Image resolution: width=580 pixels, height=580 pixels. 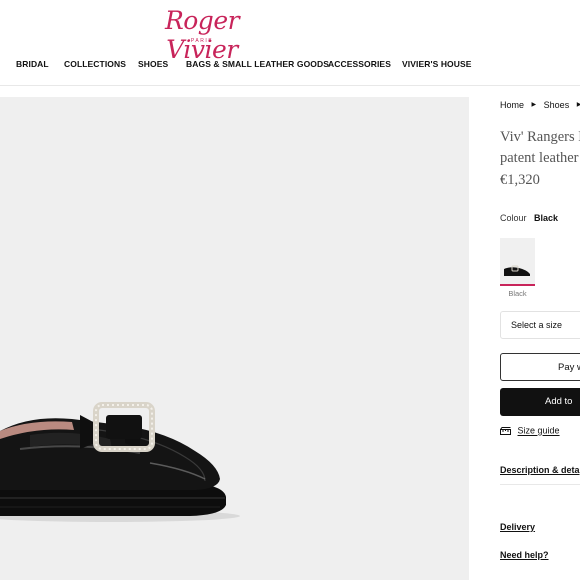 What do you see at coordinates (540, 325) in the screenshot?
I see `size-select: Select a size` at bounding box center [540, 325].